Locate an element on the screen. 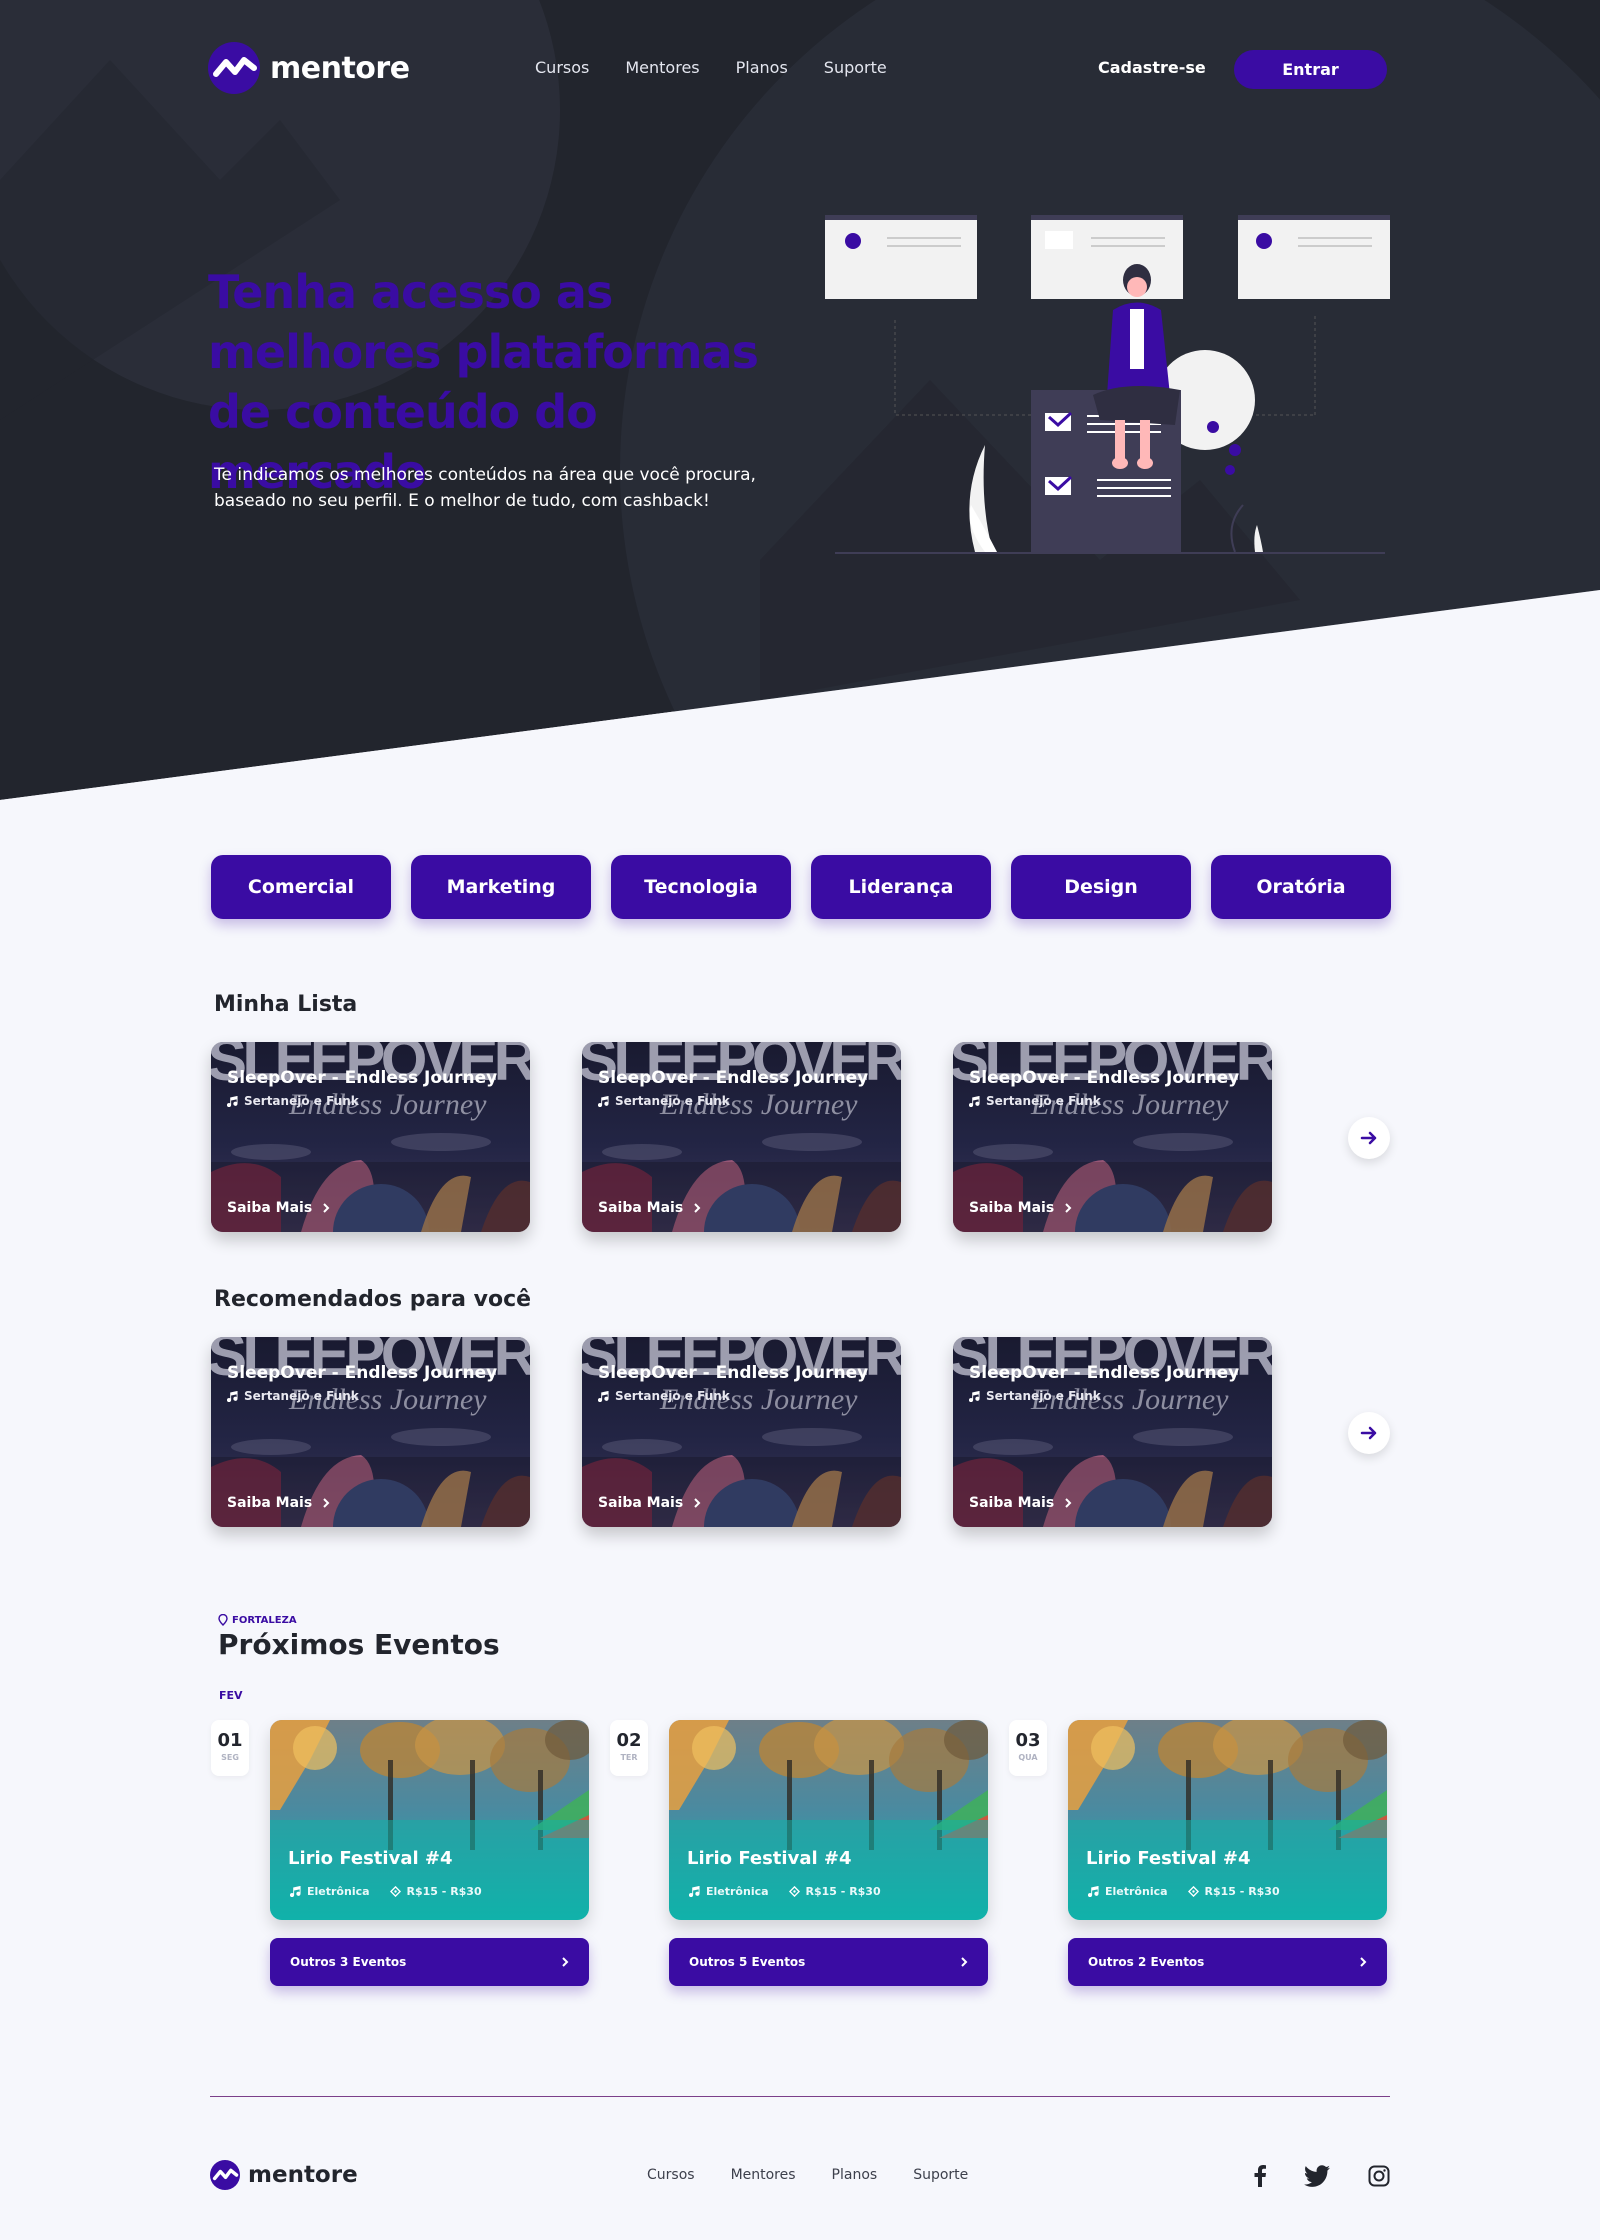  other-events-button: Outros 5 Eventos is located at coordinates (828, 1962).